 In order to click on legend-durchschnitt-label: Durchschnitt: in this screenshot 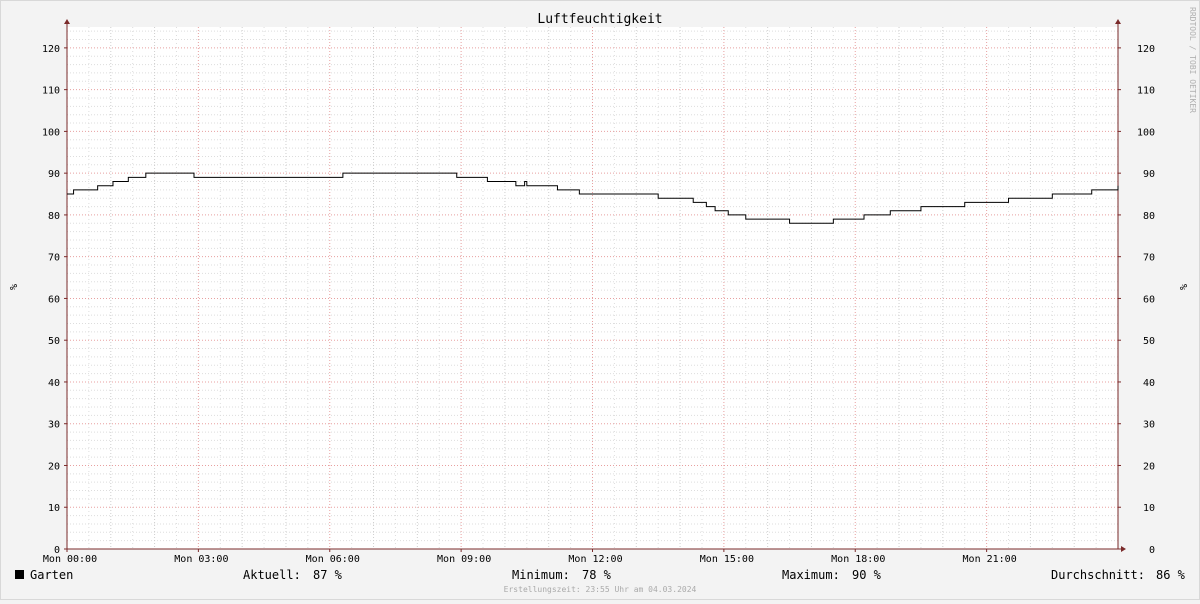, I will do `click(1098, 575)`.